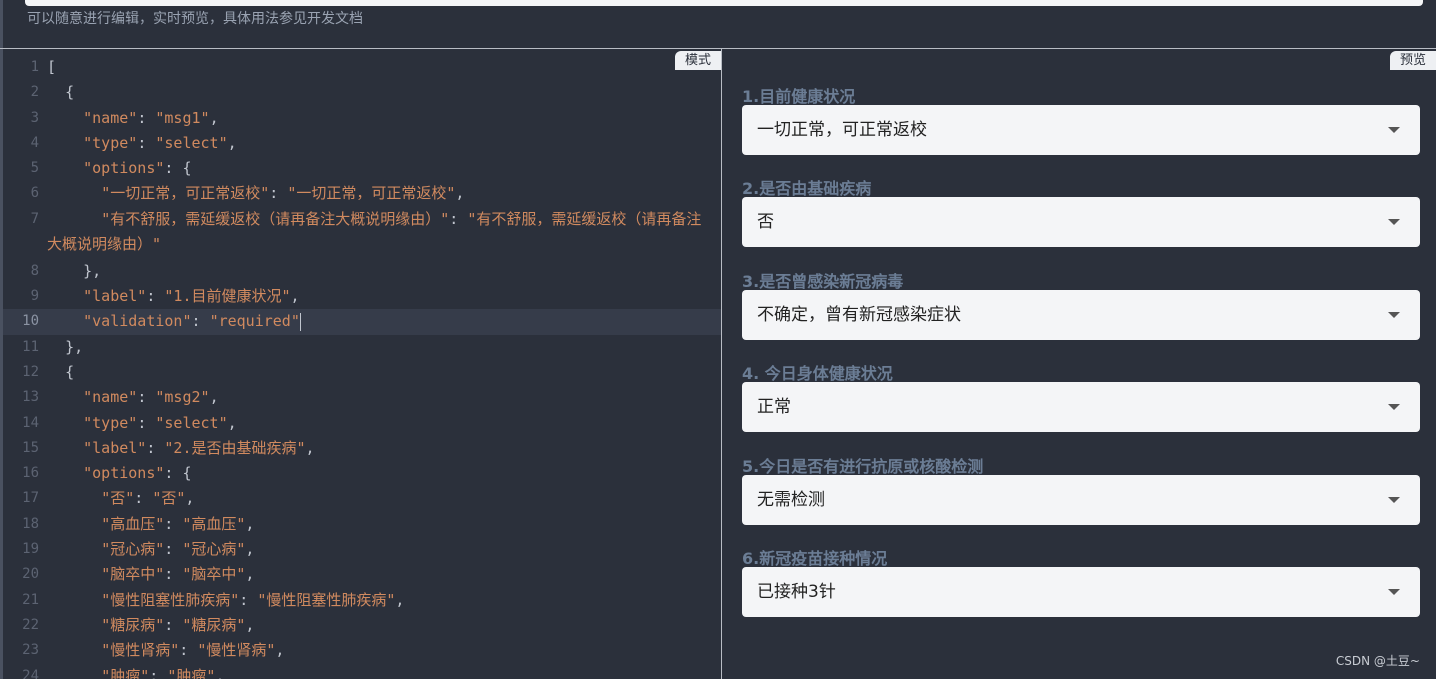 The width and height of the screenshot is (1436, 679). I want to click on code-line: 21 "慢性阻塞性肺疾病": "慢性阻塞性肺疾病",, so click(362, 600).